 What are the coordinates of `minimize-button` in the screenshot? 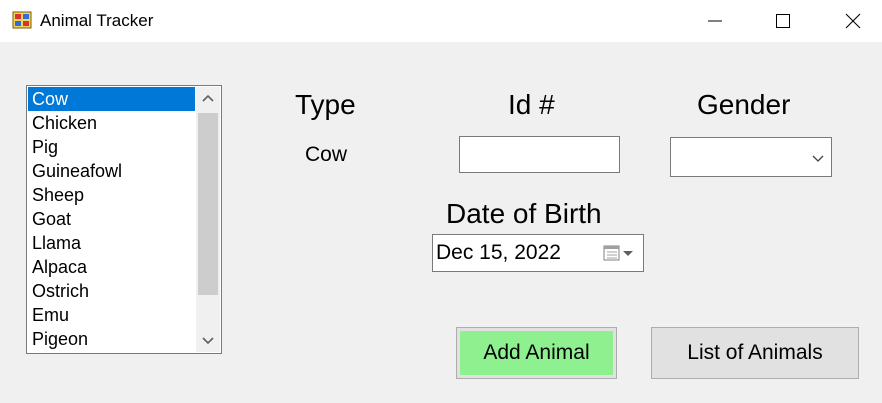 It's located at (715, 21).